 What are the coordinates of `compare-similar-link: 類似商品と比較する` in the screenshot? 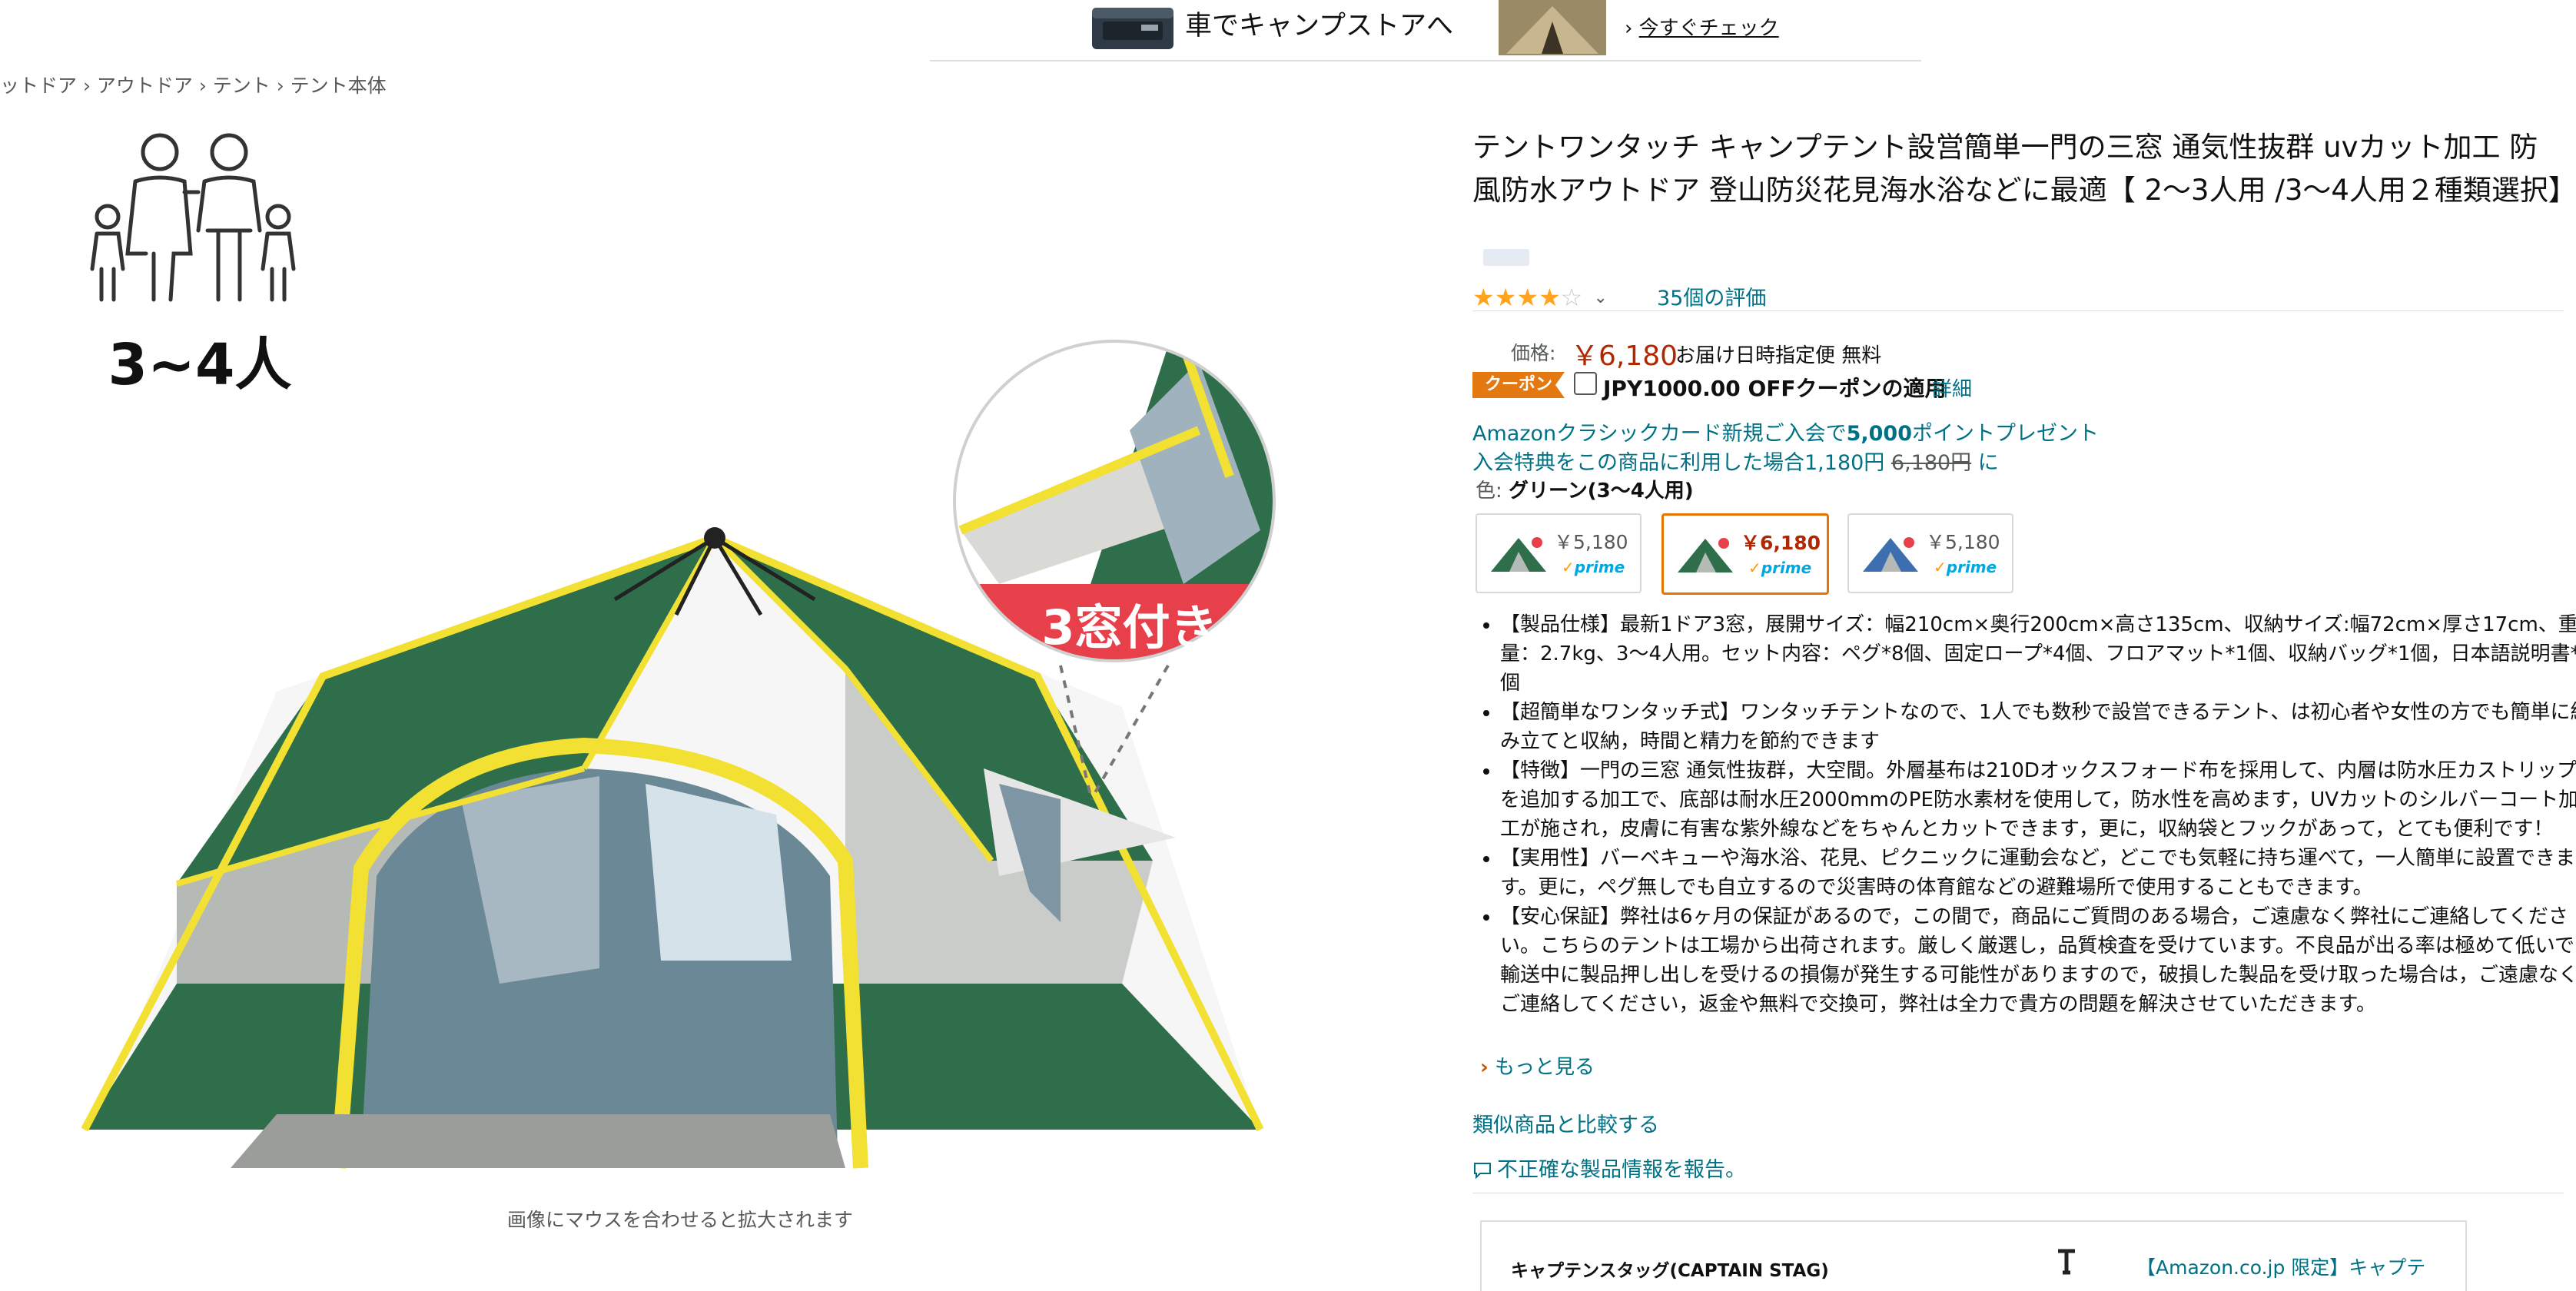 It's located at (1565, 1123).